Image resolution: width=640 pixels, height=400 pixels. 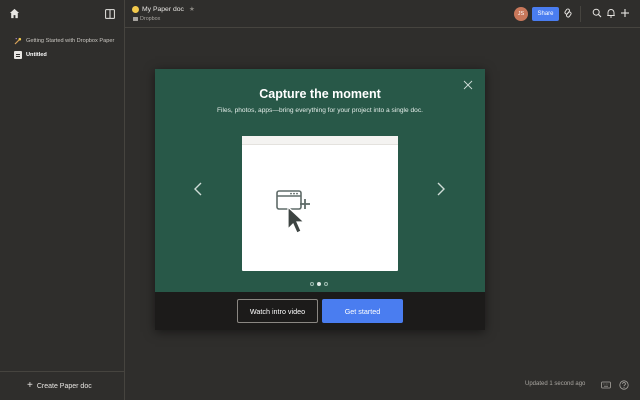 I want to click on share-button: Share, so click(x=545, y=14).